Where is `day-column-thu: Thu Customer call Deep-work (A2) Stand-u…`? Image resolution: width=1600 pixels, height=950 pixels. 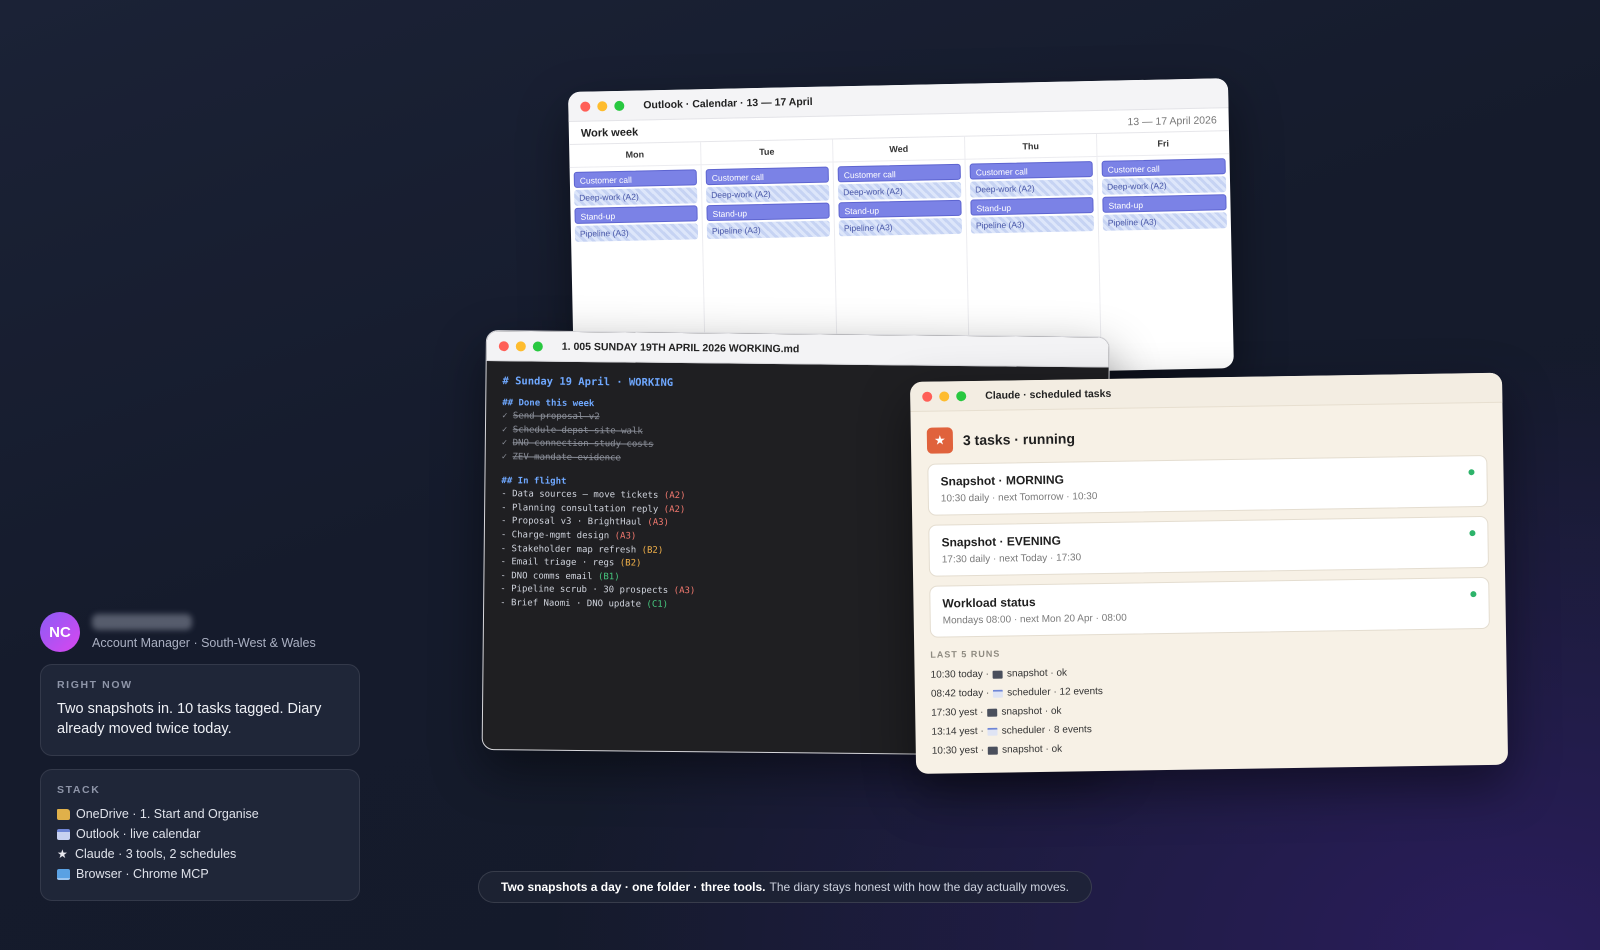 day-column-thu: Thu Customer call Deep-work (A2) Stand-u… is located at coordinates (1033, 239).